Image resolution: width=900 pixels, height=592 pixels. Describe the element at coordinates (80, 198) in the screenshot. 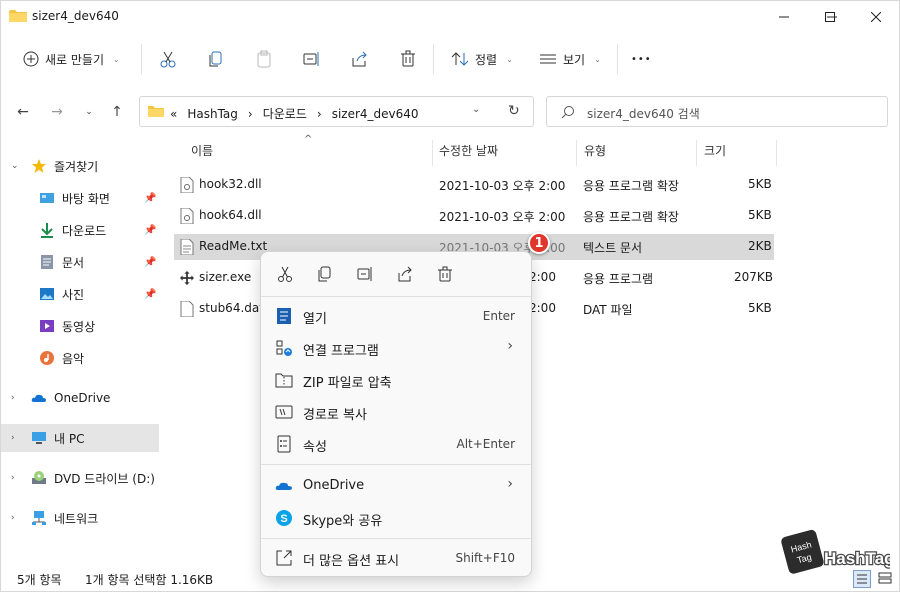

I see `sidebar-item-desktop: 바탕 화면 📌` at that location.